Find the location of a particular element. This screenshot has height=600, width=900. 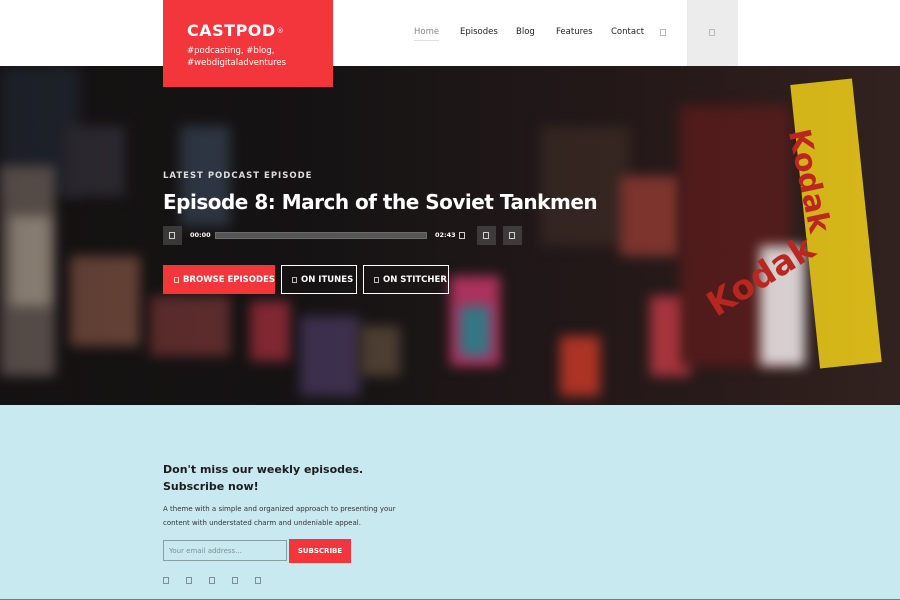

menu-panel-button is located at coordinates (712, 33).